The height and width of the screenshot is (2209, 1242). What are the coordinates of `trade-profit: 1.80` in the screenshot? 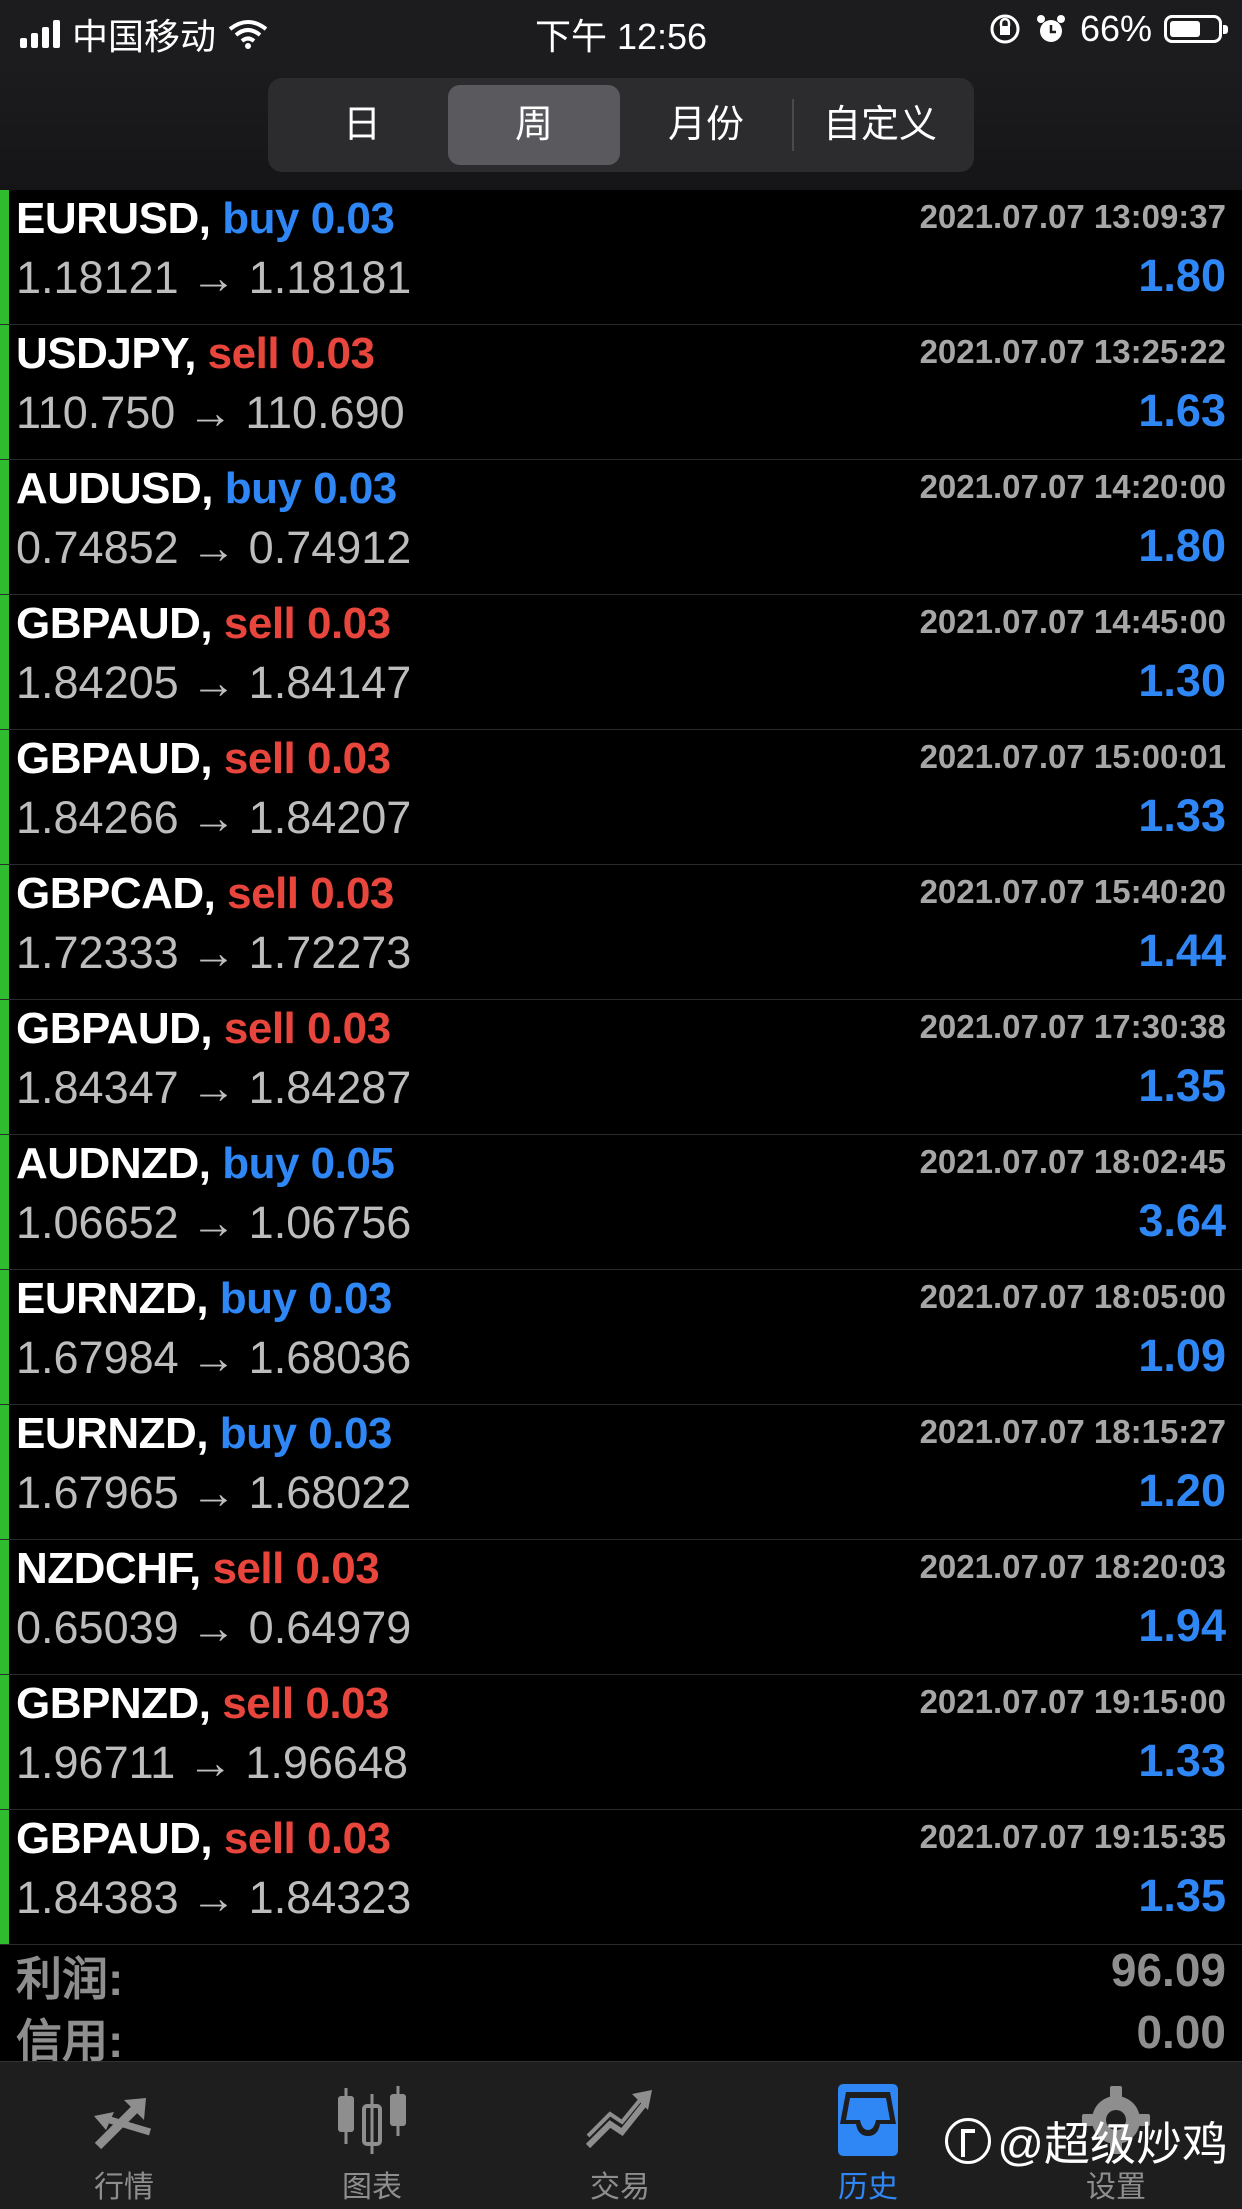 It's located at (1182, 275).